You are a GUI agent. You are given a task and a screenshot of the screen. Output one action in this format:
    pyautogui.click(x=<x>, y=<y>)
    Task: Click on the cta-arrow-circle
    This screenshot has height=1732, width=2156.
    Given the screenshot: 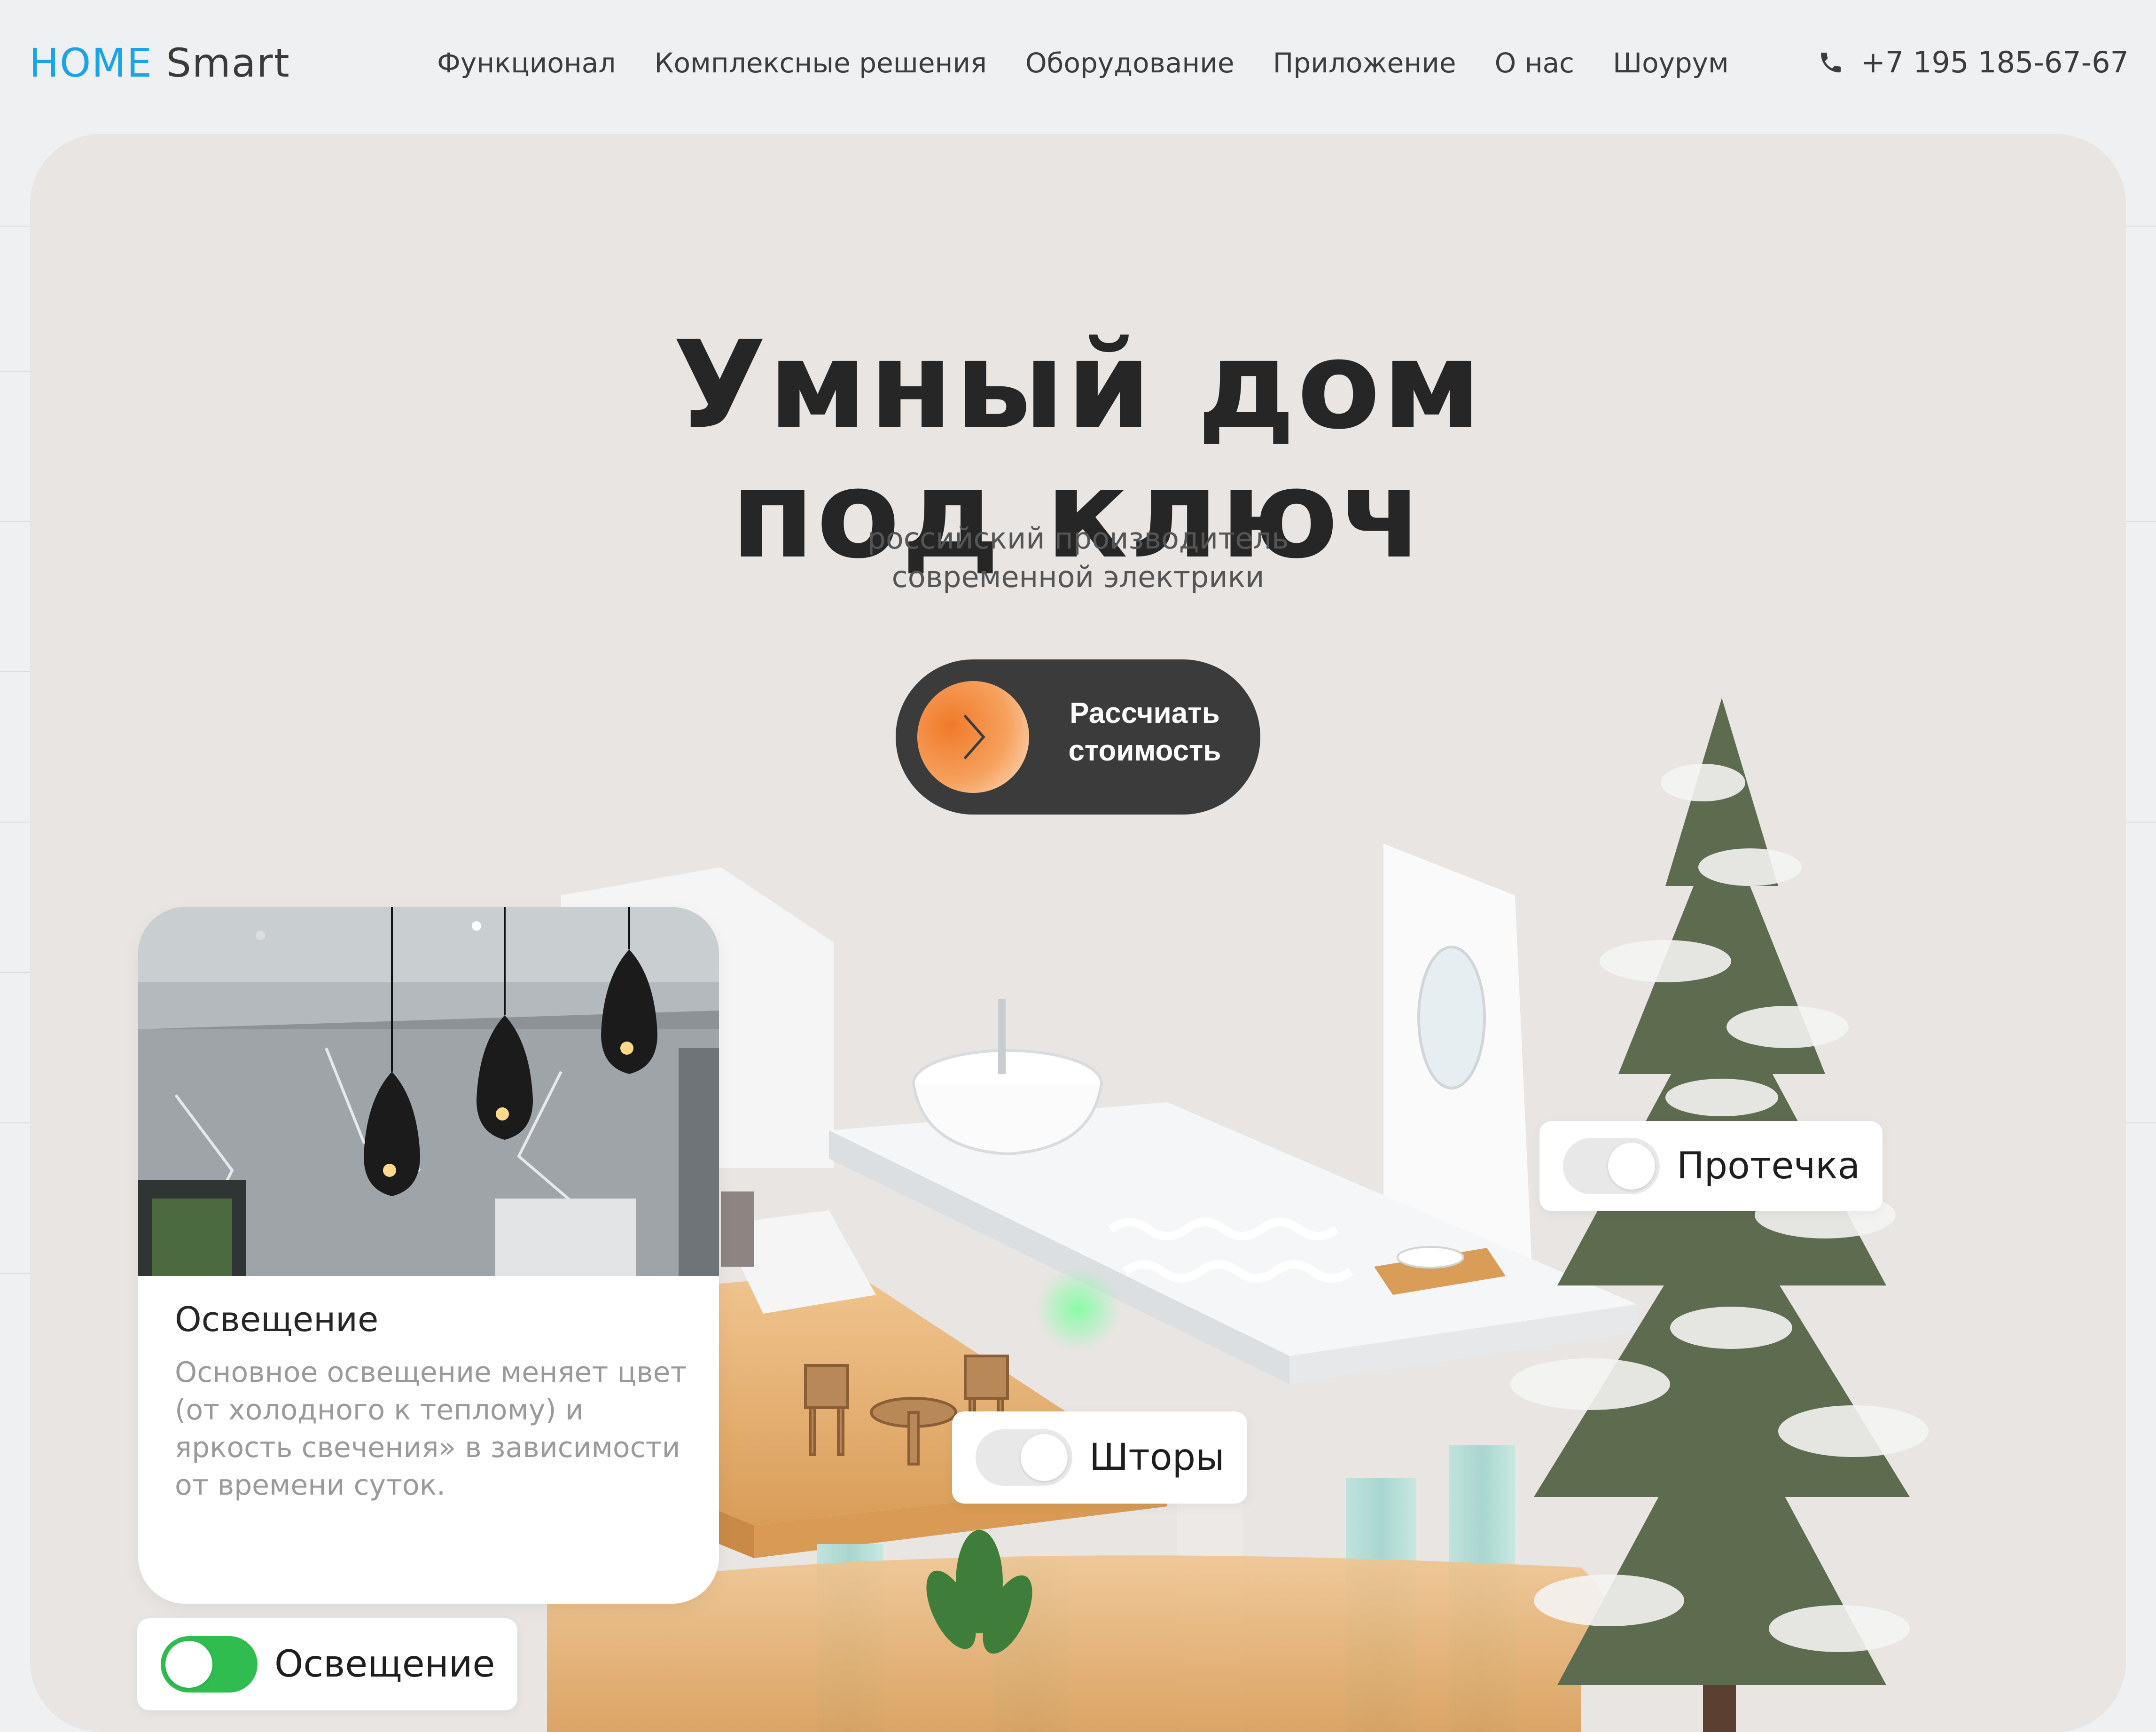 What is the action you would take?
    pyautogui.click(x=973, y=737)
    